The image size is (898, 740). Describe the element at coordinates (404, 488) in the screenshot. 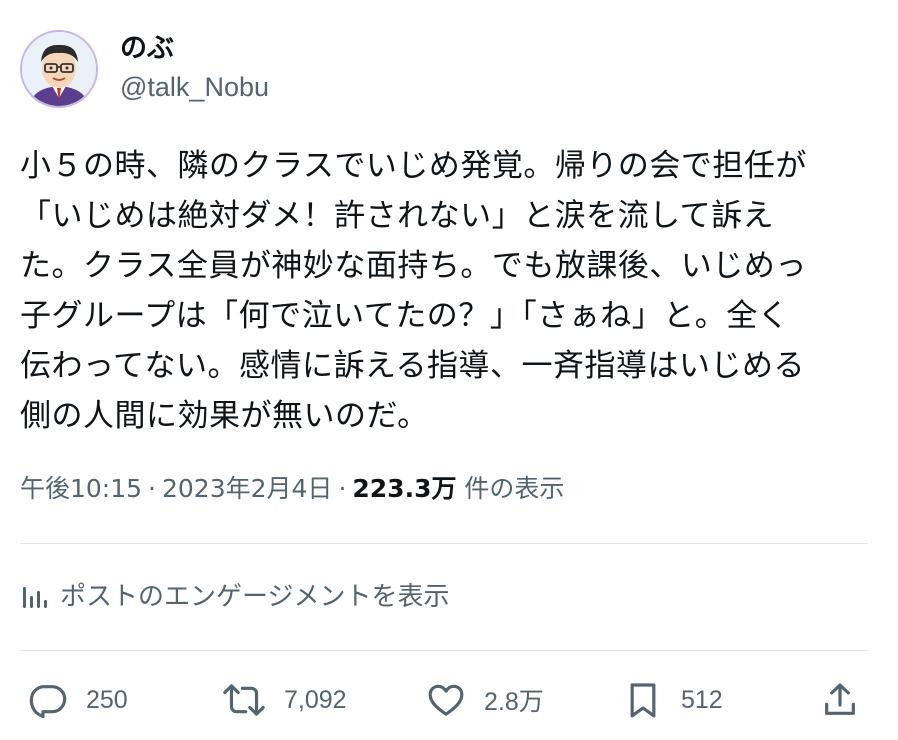

I see `views-count: 223.3万` at that location.